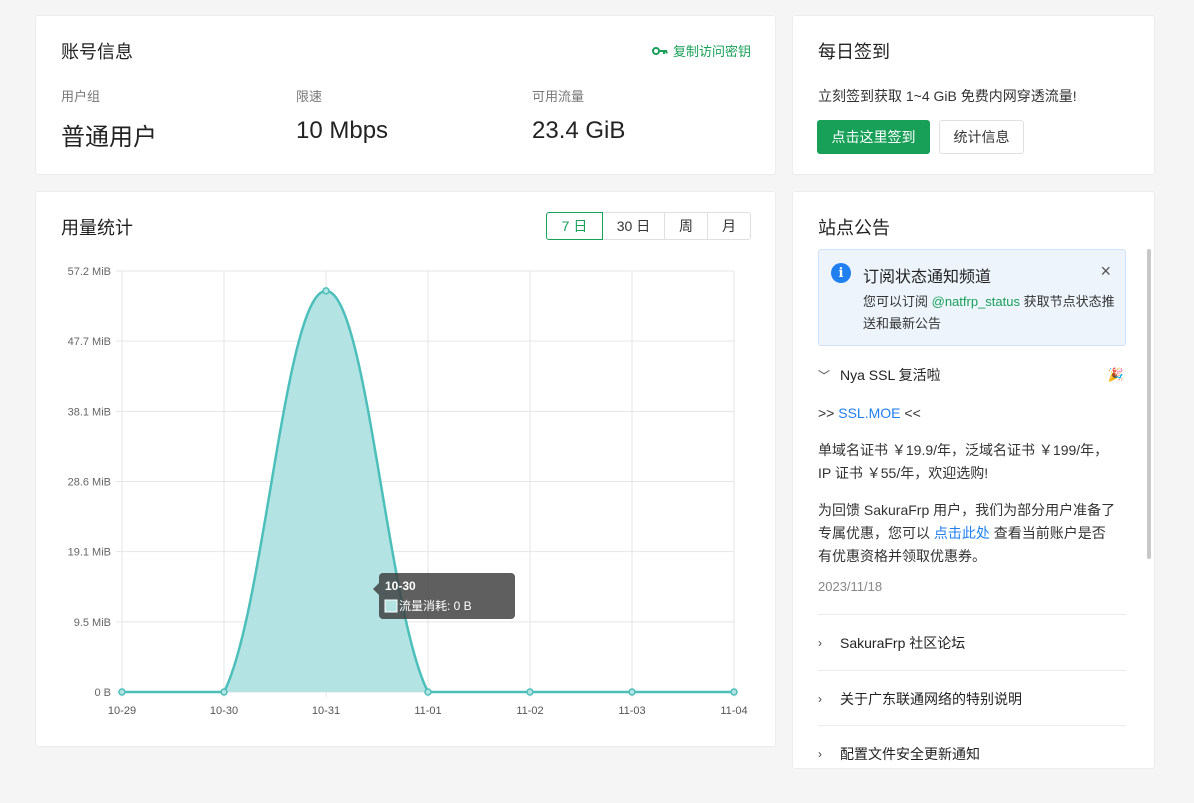 This screenshot has width=1194, height=803. What do you see at coordinates (427, 711) in the screenshot?
I see `x-tick-label: 11-01` at bounding box center [427, 711].